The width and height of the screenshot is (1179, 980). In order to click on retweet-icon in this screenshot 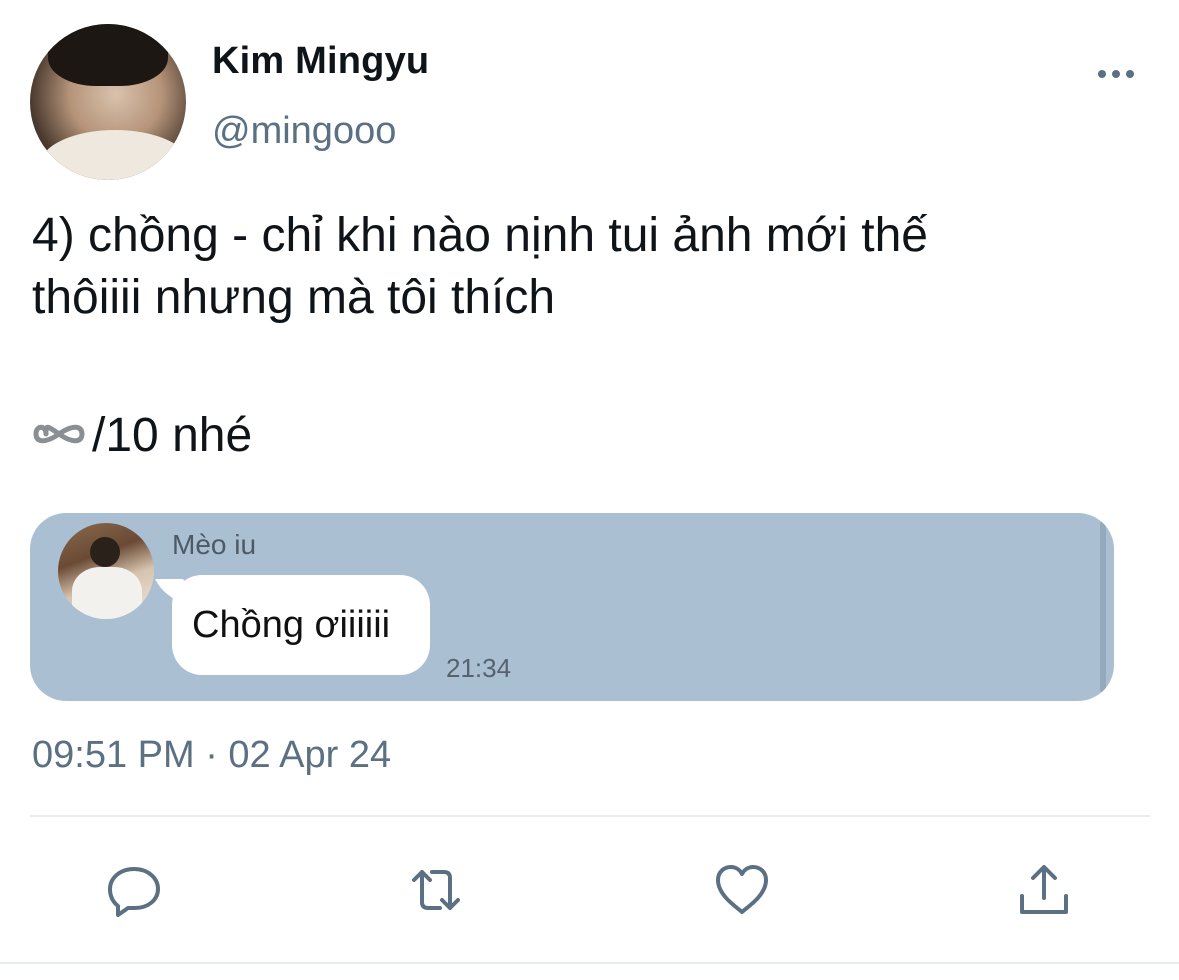, I will do `click(436, 890)`.